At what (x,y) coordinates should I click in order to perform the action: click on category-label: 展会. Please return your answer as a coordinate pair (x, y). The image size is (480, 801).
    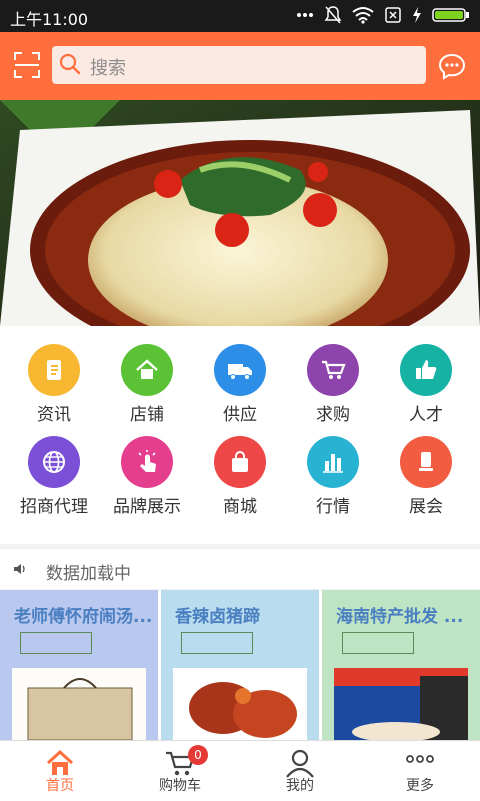
    Looking at the image, I should click on (426, 507).